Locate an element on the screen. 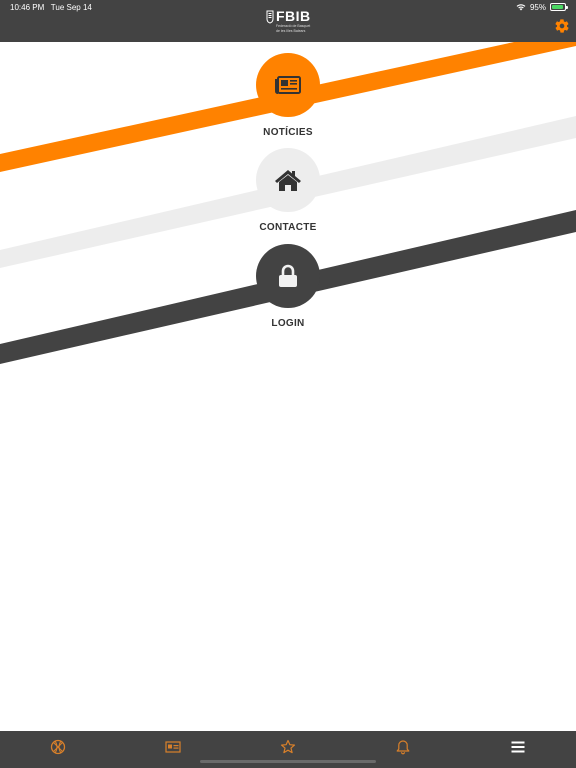 The height and width of the screenshot is (768, 576). logo-subtitle-2: de les Illes Balears is located at coordinates (291, 31).